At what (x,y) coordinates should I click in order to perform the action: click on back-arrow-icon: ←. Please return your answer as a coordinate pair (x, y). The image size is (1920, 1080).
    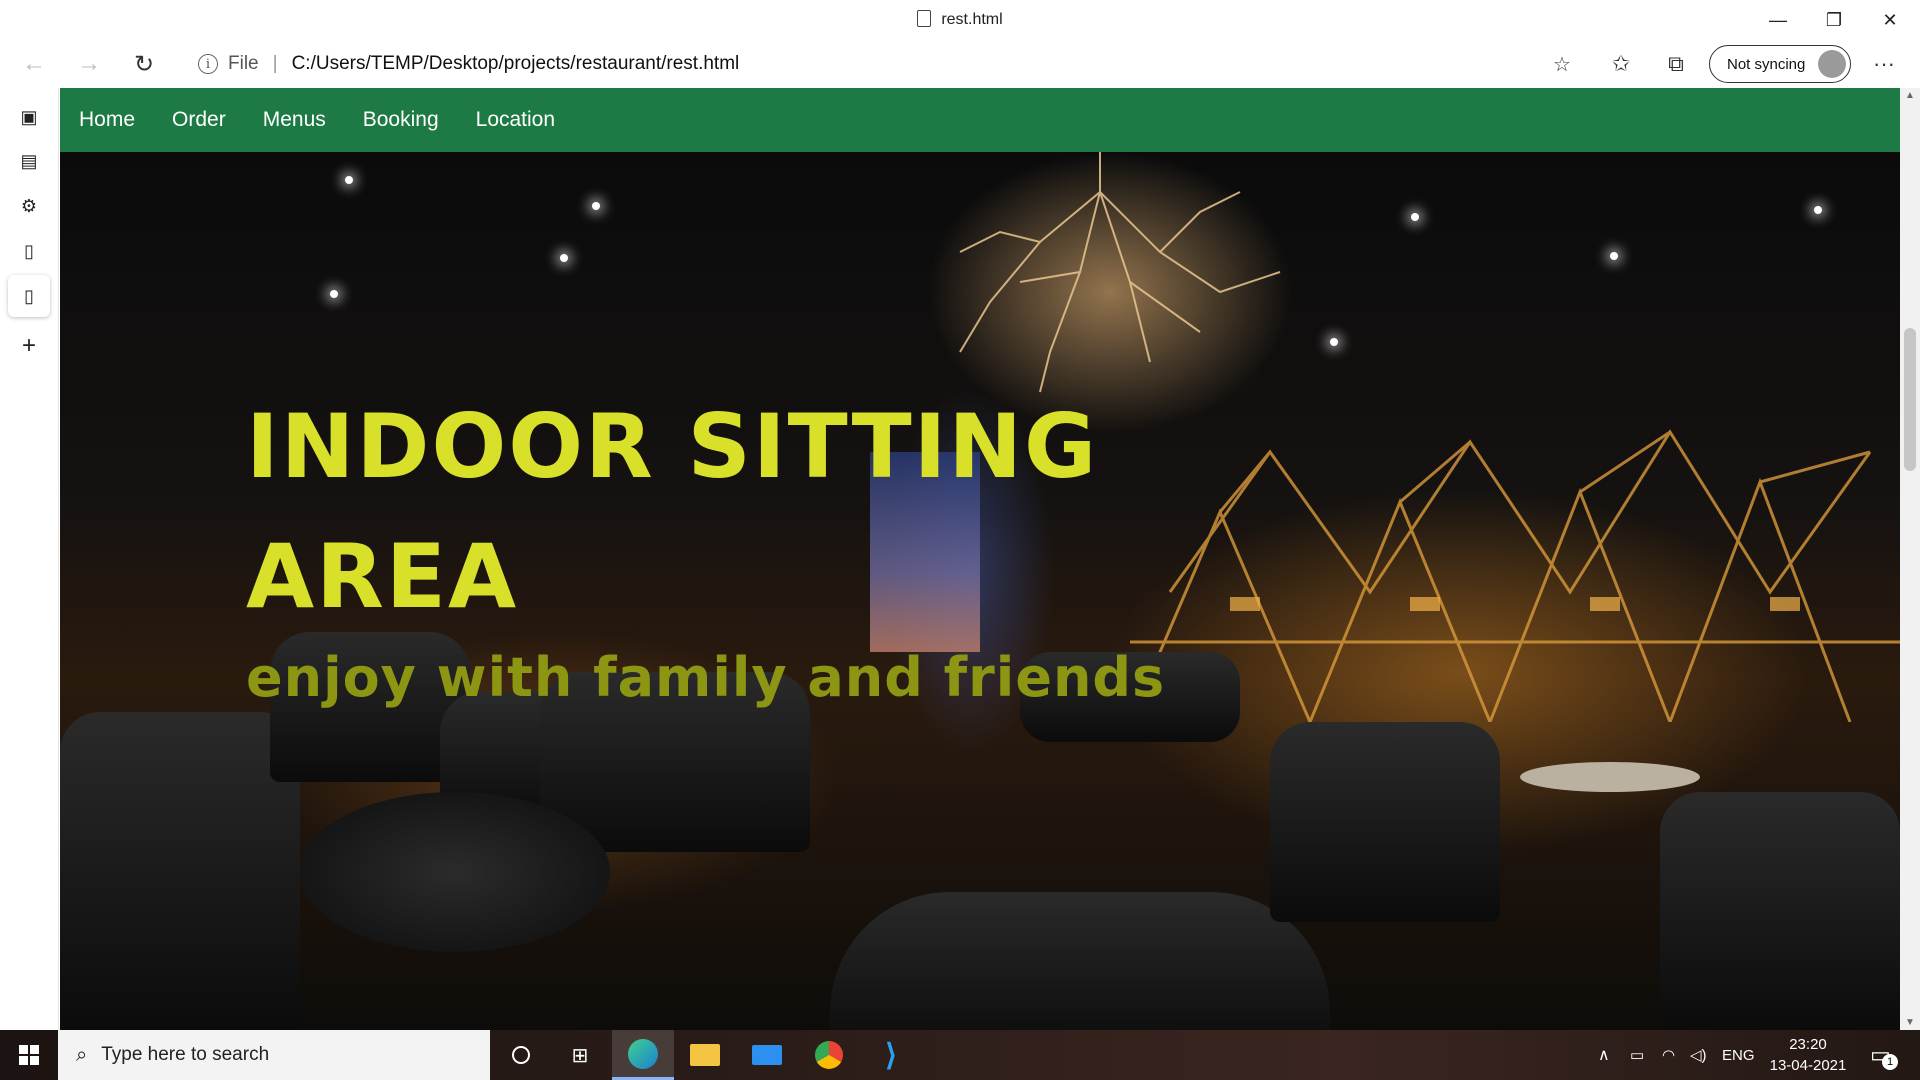
    Looking at the image, I should click on (34, 63).